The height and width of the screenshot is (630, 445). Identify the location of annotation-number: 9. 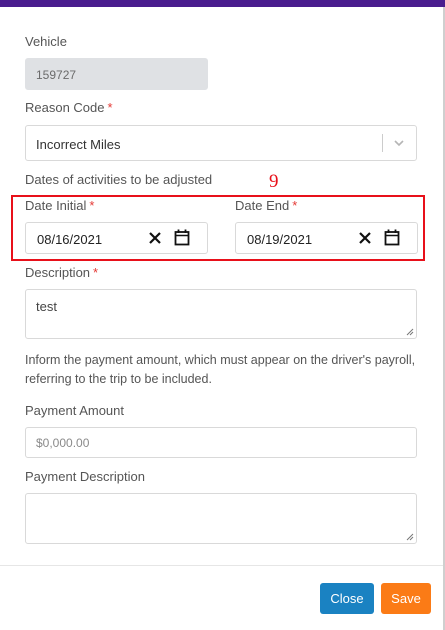
(274, 181).